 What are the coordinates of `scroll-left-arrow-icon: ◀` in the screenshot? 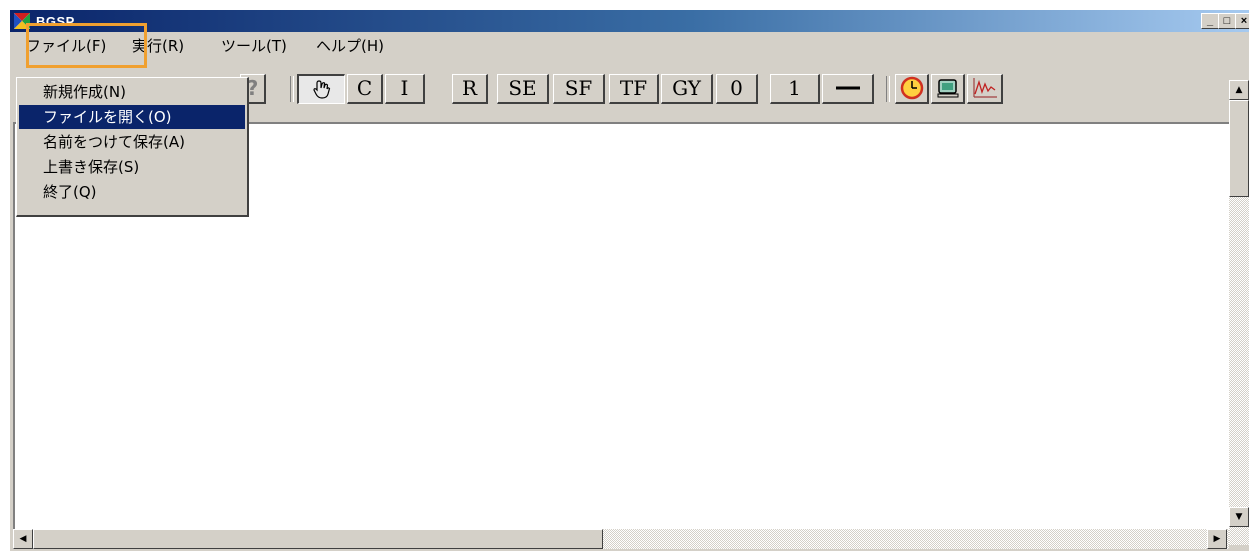 It's located at (23, 539).